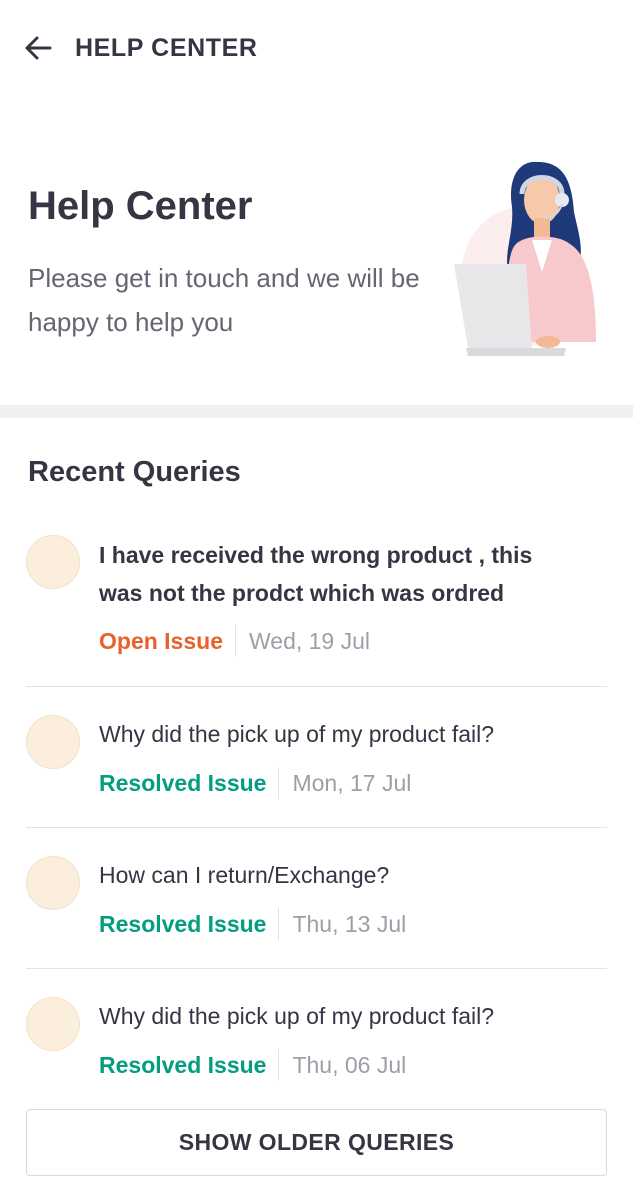  What do you see at coordinates (316, 1142) in the screenshot?
I see `show-older-queries-button: SHOW OLDER QUERIES` at bounding box center [316, 1142].